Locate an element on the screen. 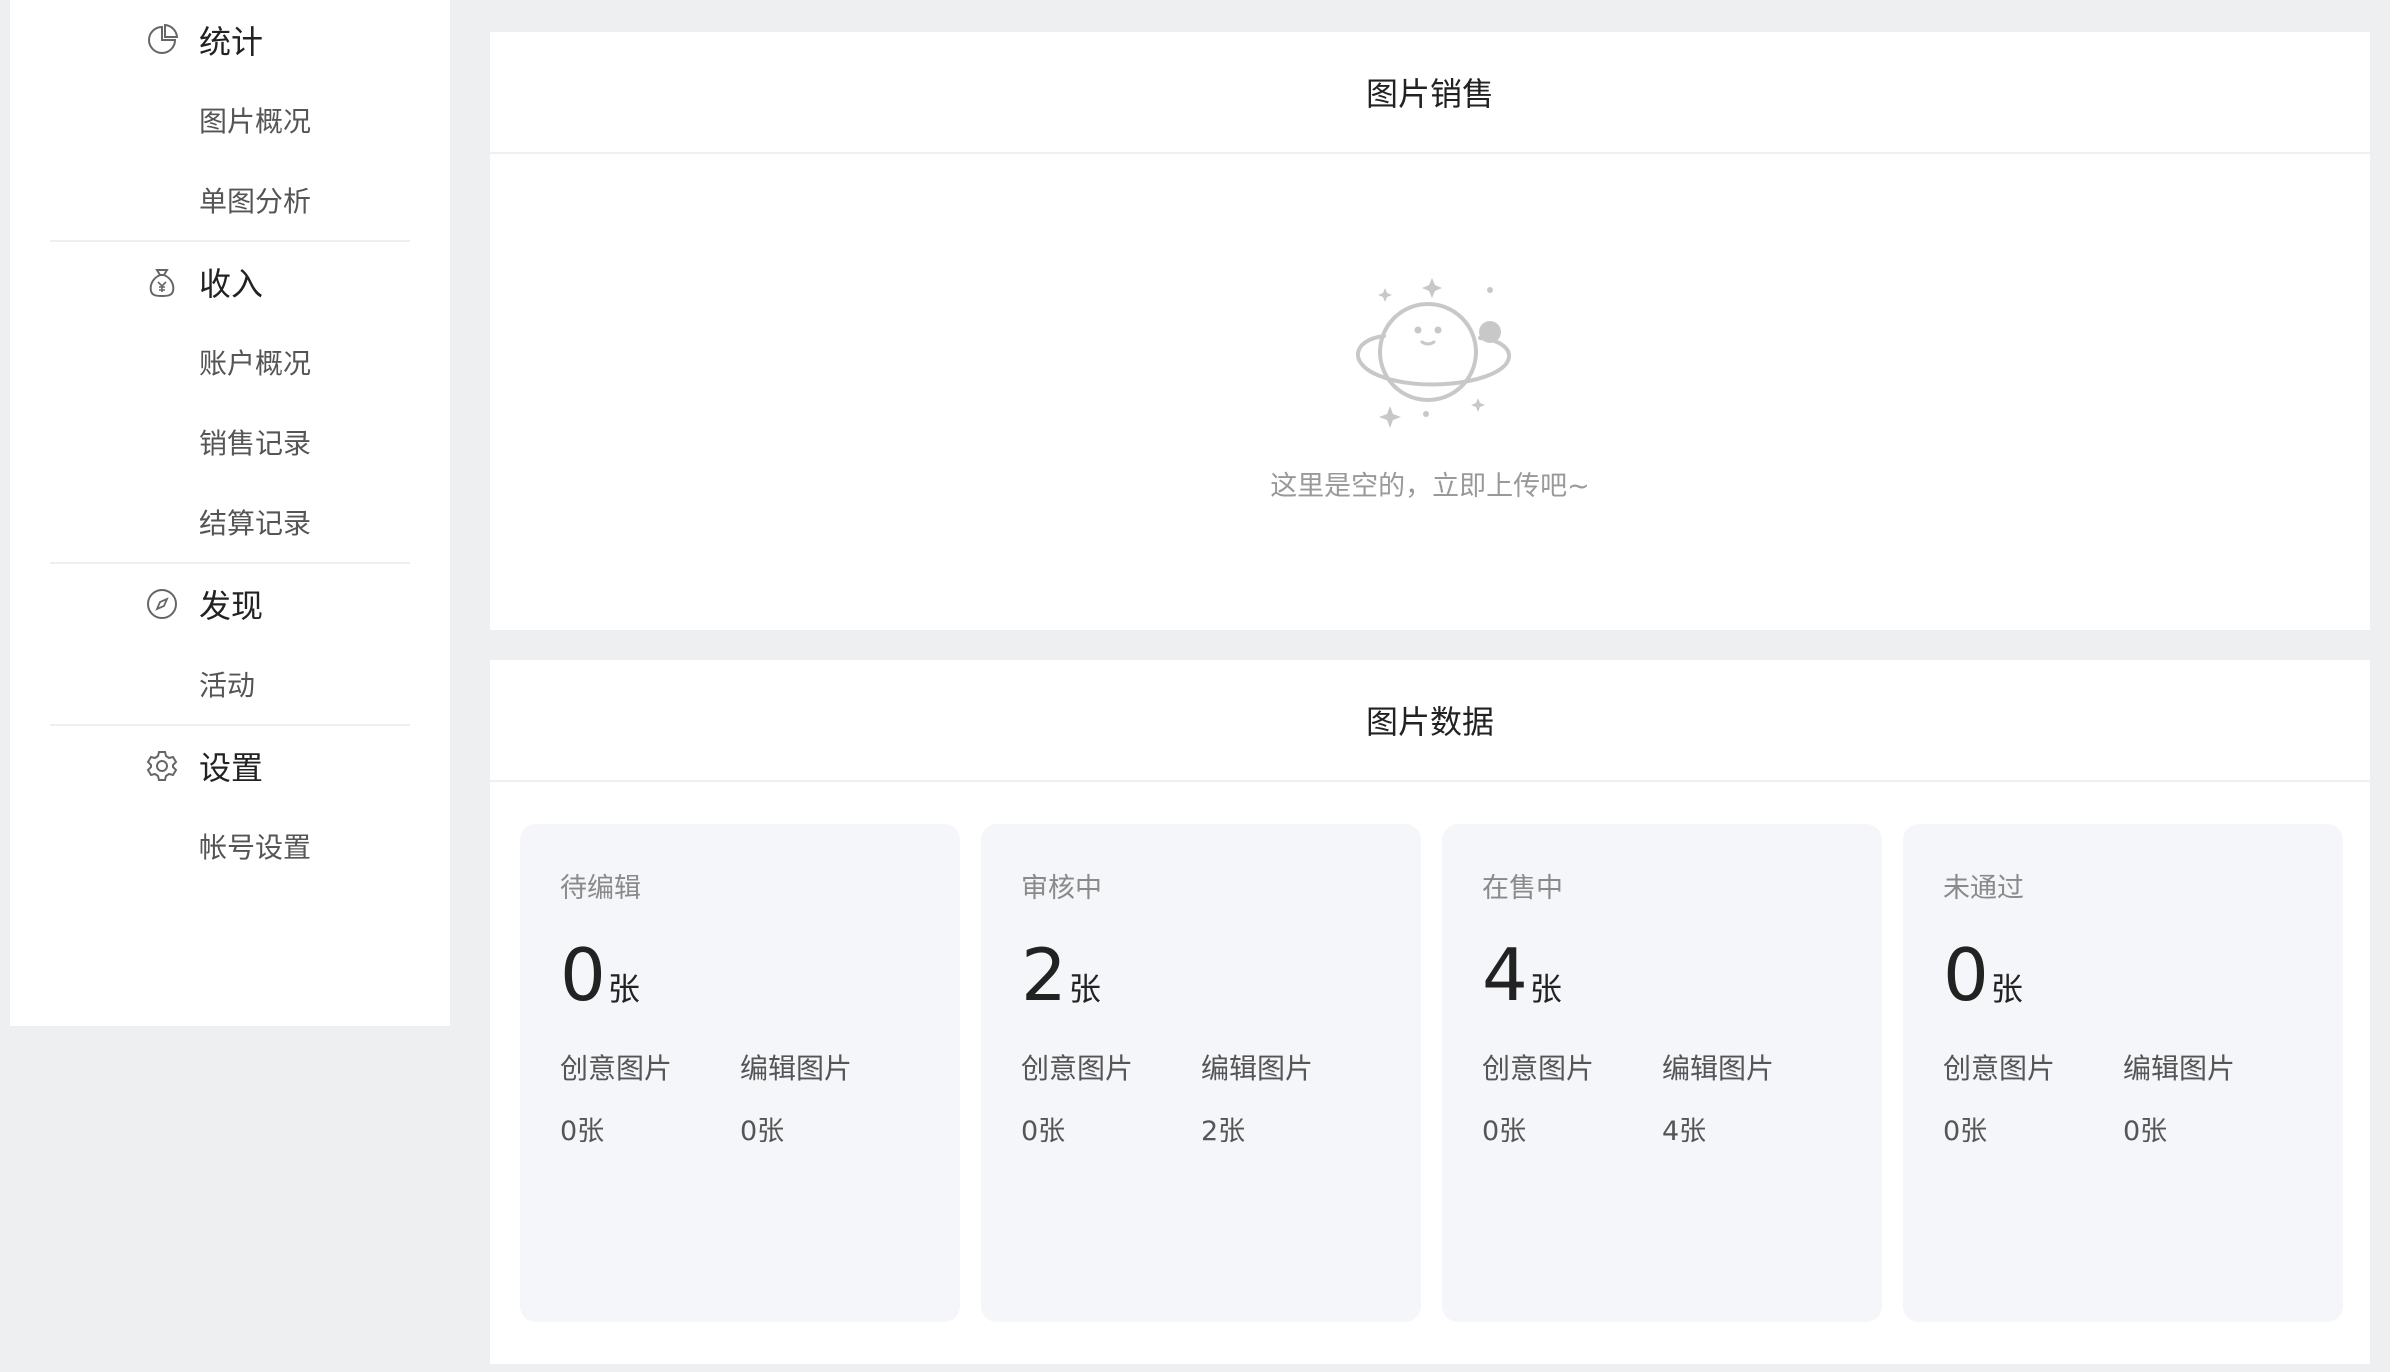  nav-group-income: 收入 账户概况 销售记录 结算记录 is located at coordinates (230, 401).